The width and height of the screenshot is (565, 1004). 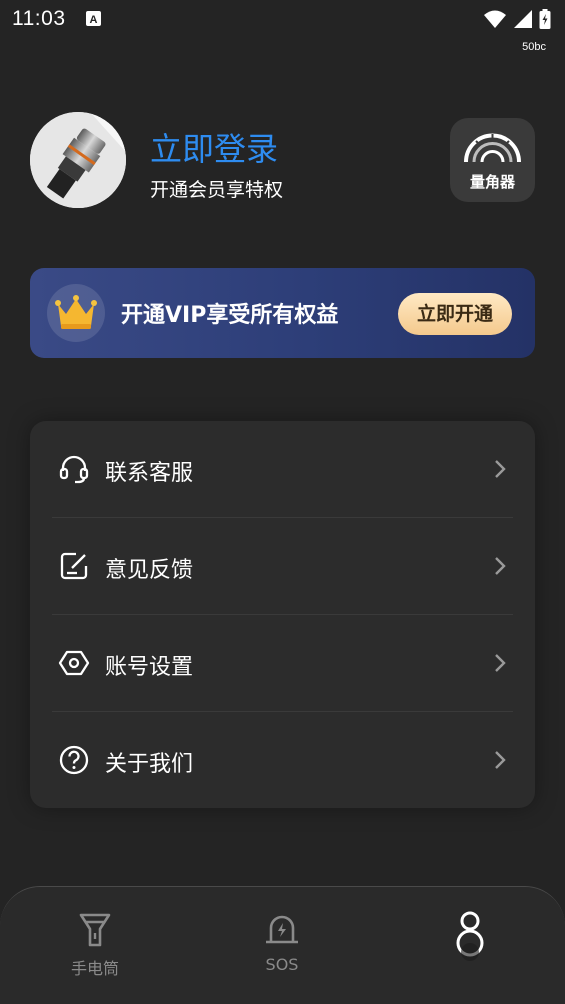 I want to click on protractor-button: 量角器, so click(x=492, y=160).